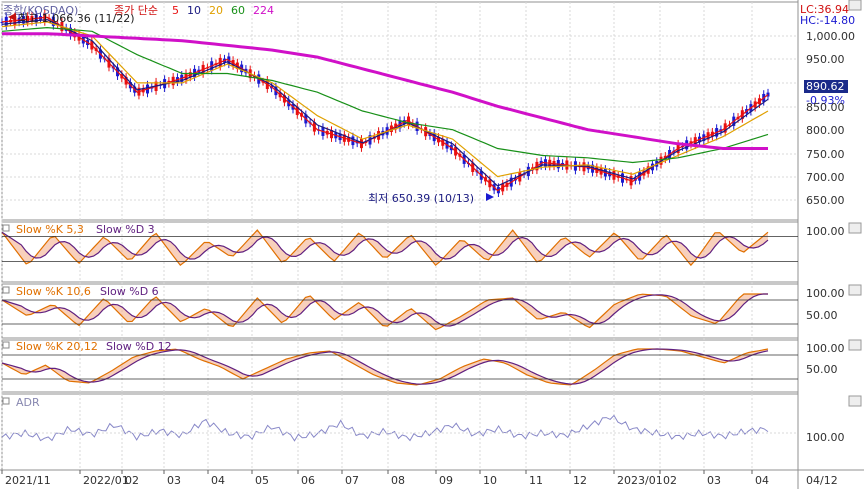 The image size is (864, 493). I want to click on x-tick-label: 2021/11, so click(28, 480).